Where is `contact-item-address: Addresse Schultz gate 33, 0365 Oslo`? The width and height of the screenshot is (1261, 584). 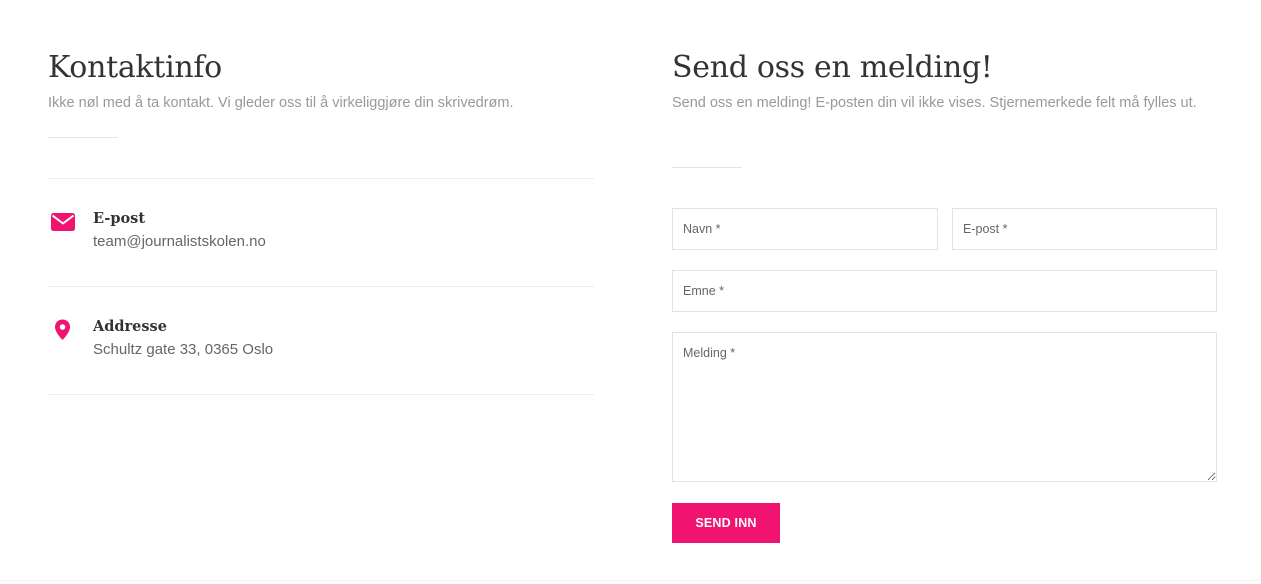
contact-item-address: Addresse Schultz gate 33, 0365 Oslo is located at coordinates (321, 348).